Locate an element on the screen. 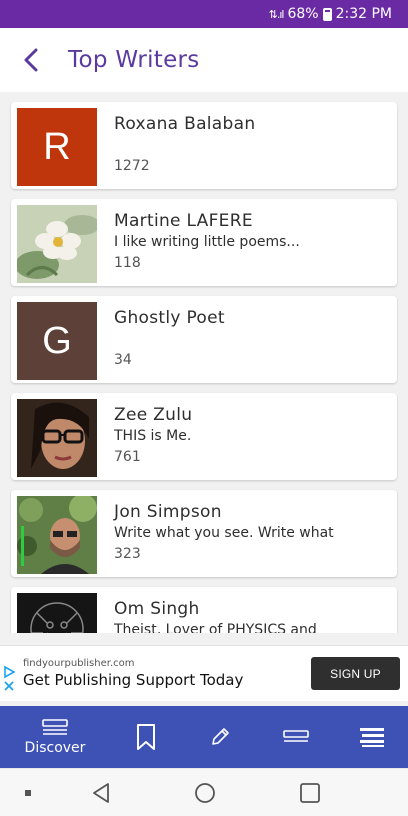 This screenshot has width=408, height=816. signal-icon: ⇅.ıl is located at coordinates (276, 14).